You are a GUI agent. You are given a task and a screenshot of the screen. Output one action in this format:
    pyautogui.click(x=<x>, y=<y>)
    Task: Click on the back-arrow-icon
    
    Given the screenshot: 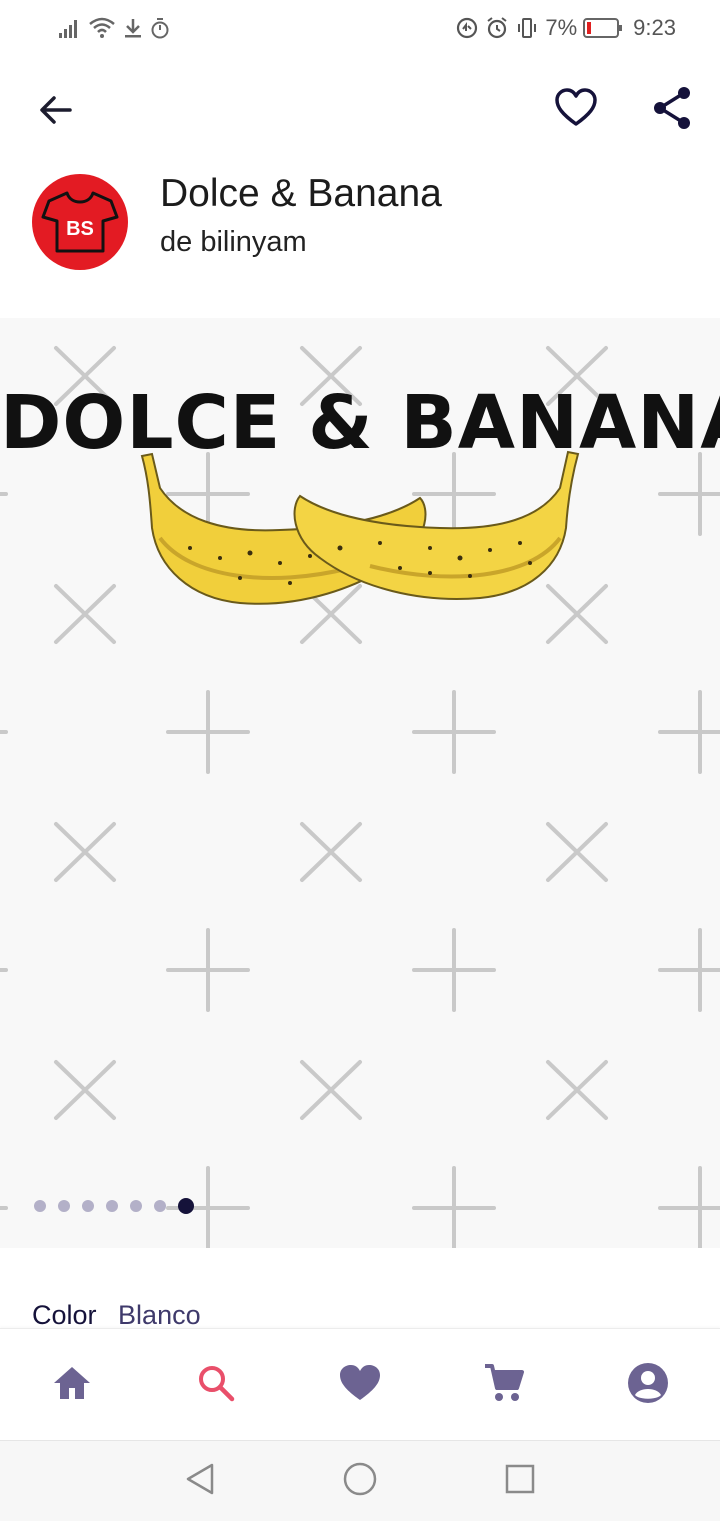 What is the action you would take?
    pyautogui.click(x=56, y=112)
    